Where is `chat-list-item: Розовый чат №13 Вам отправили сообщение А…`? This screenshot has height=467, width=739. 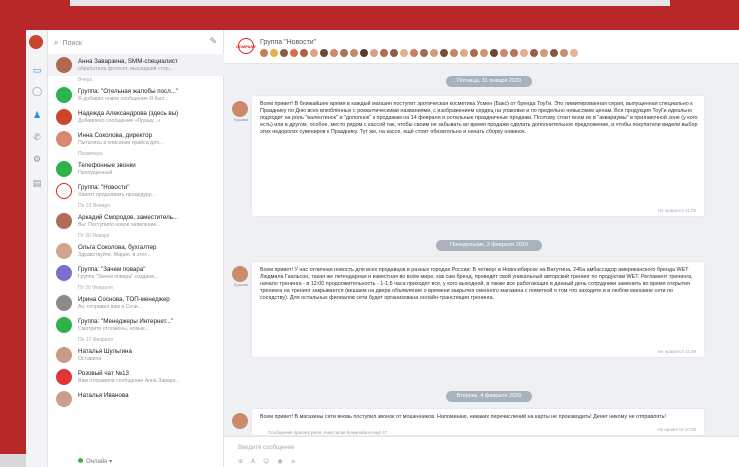
chat-list-item: Розовый чат №13 Вам отправили сообщение А… is located at coordinates (136, 377).